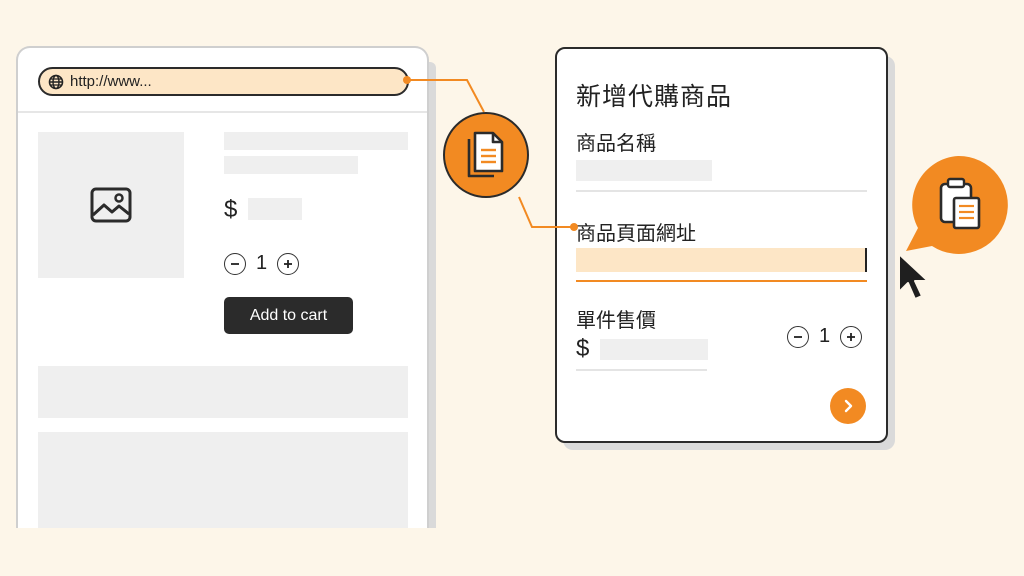 This screenshot has width=1024, height=576. What do you see at coordinates (275, 209) in the screenshot?
I see `price-placeholder` at bounding box center [275, 209].